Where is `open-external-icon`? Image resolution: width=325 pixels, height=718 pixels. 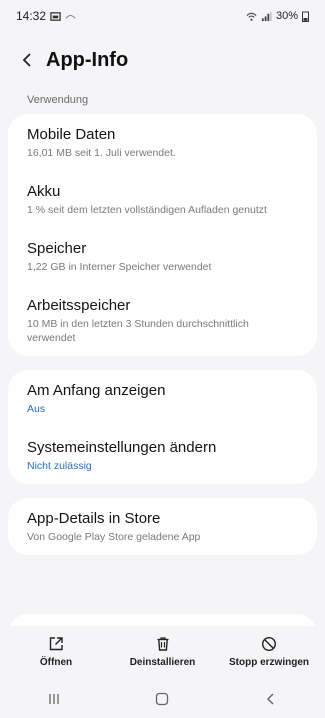
open-external-icon is located at coordinates (56, 644).